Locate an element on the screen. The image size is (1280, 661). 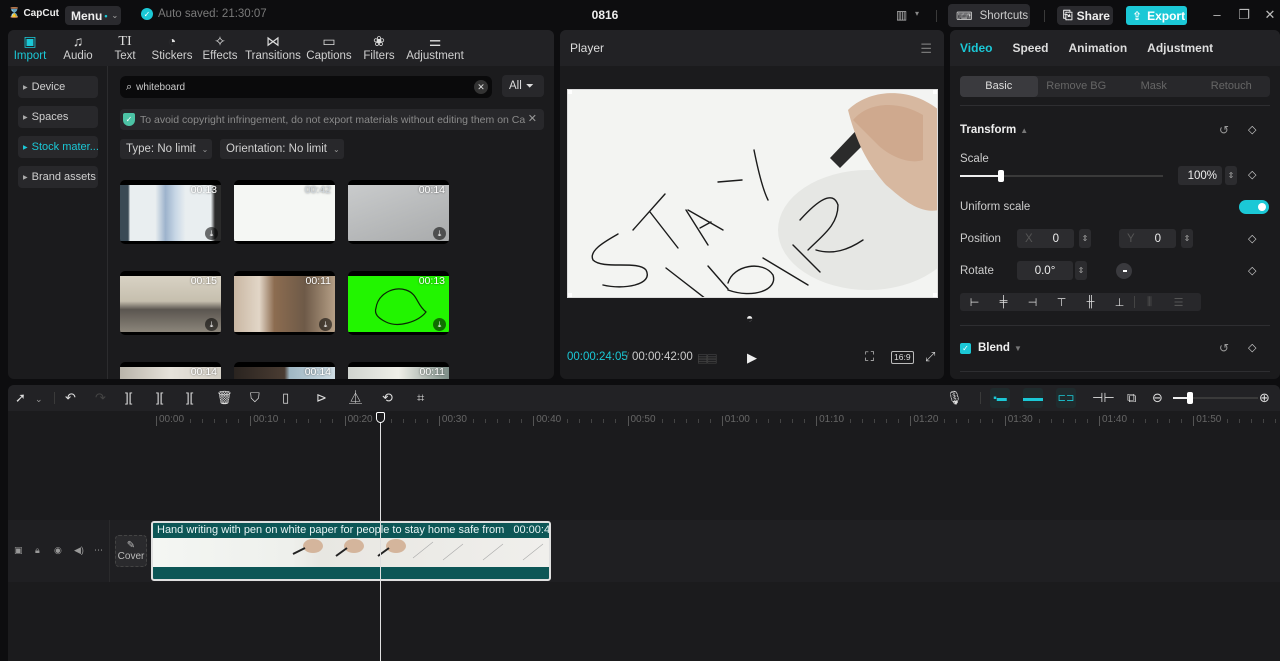
tab-transitions: ⋈ Transitions is located at coordinates (273, 48).